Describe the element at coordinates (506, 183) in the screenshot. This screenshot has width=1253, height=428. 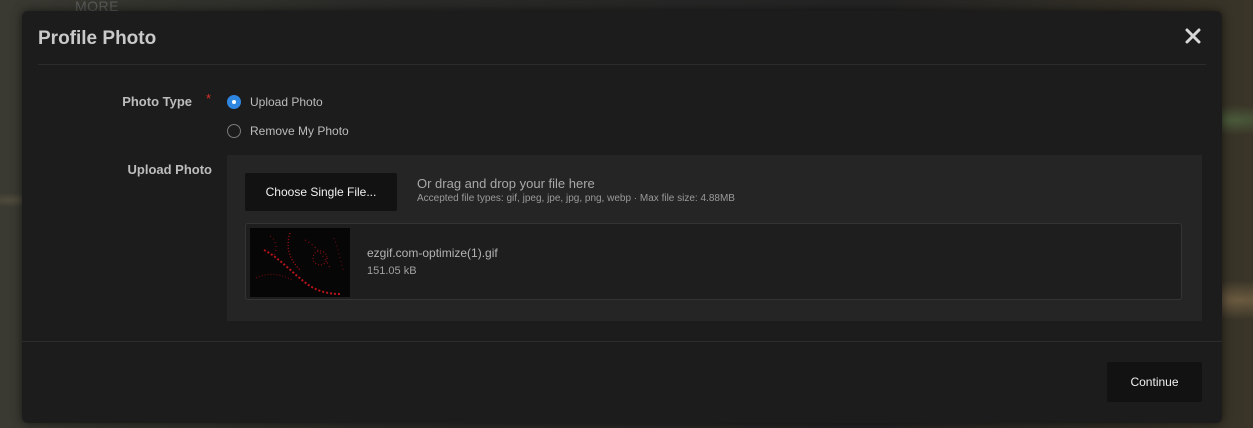
I see `drag-drop-hint: Or drag and drop your file here` at that location.